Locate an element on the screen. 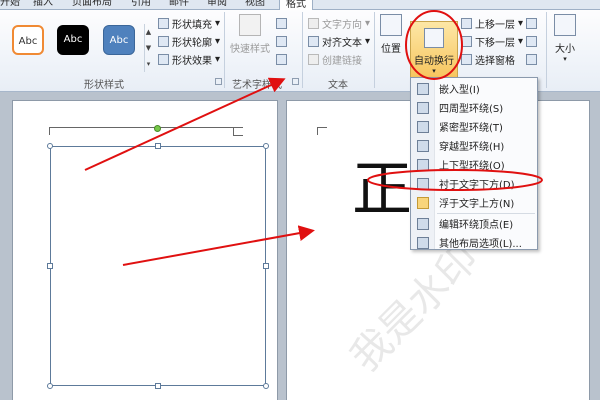  scroll-down-icon: ▼ is located at coordinates (148, 48).